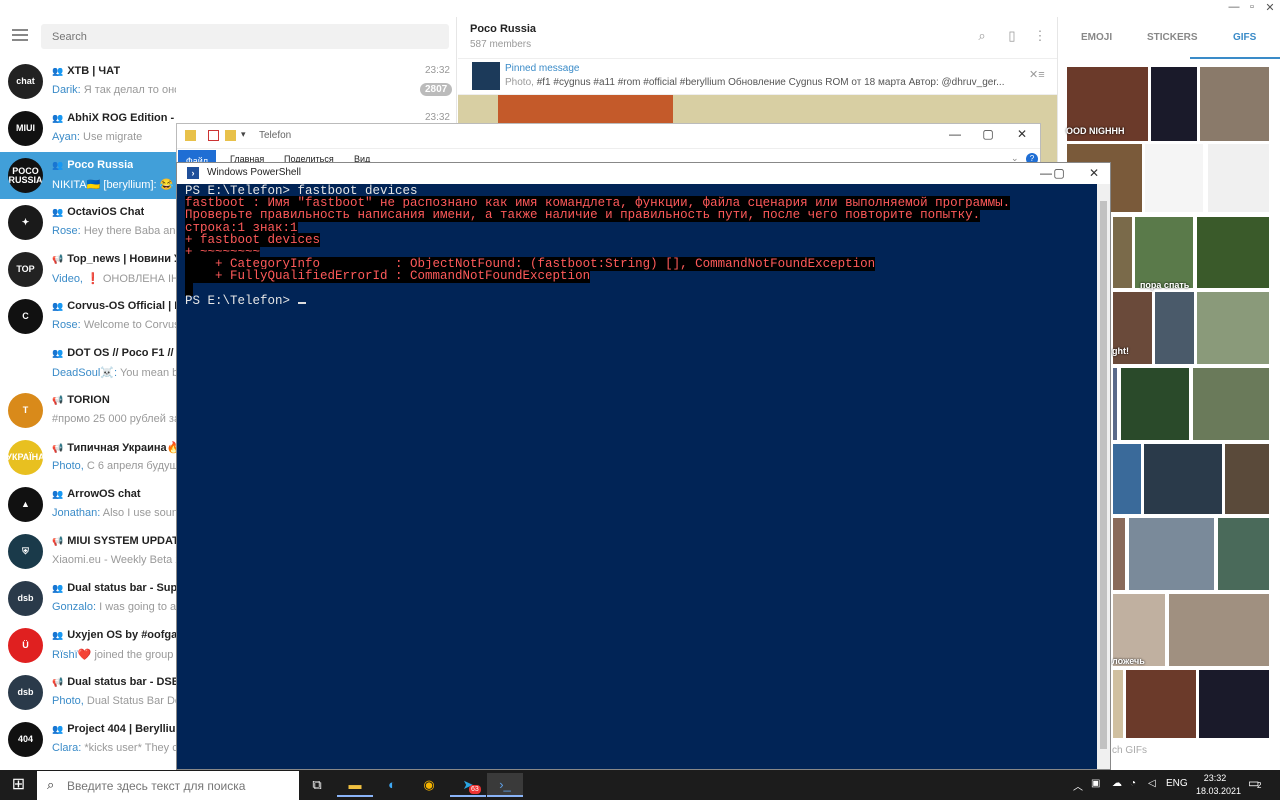 This screenshot has width=1280, height=800. Describe the element at coordinates (134, 655) in the screenshot. I see `preview-text: joined the group` at that location.